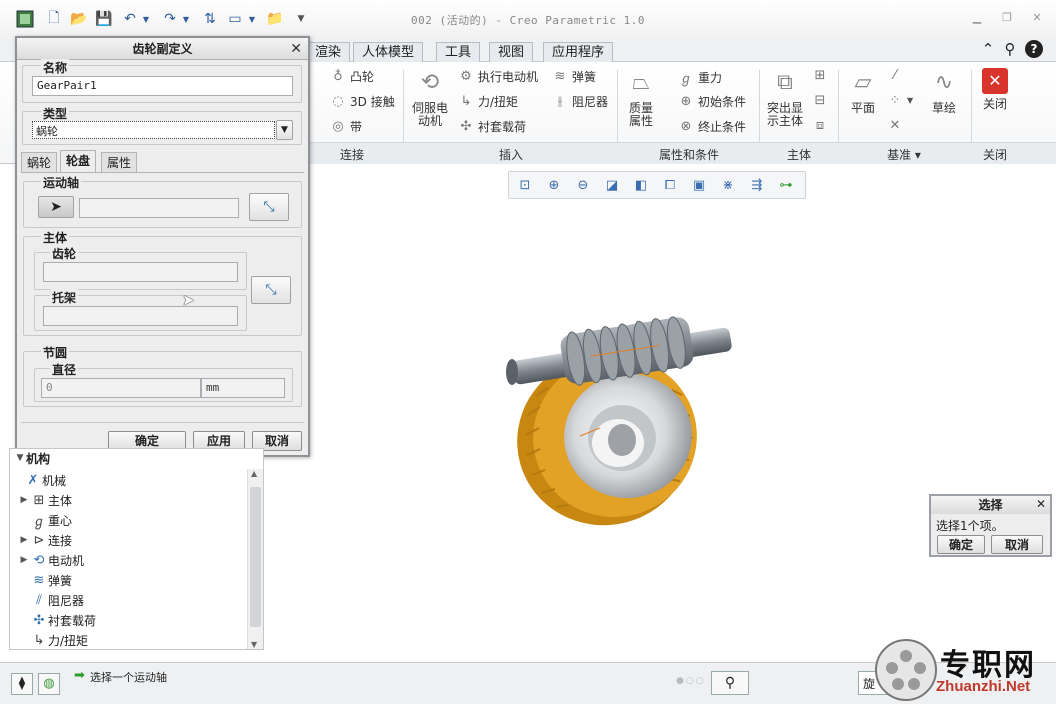 The width and height of the screenshot is (1056, 704). I want to click on type-select: 蜗轮, so click(153, 130).